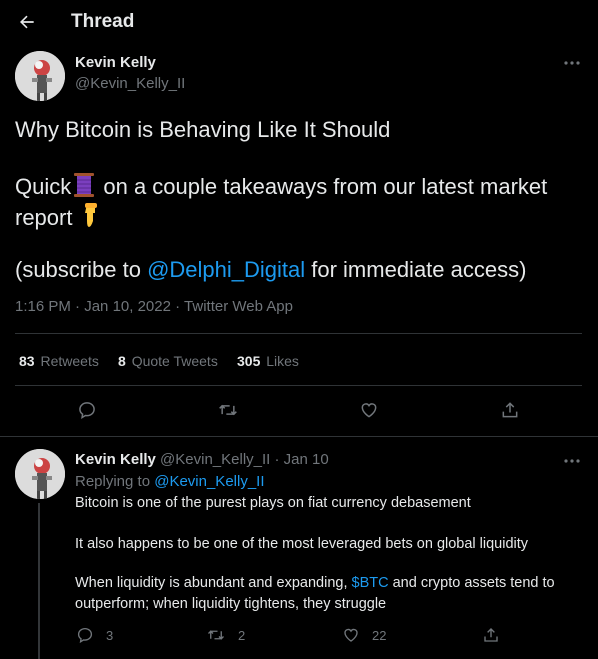  I want to click on replying-to-mention: @Kevin_Kelly_II, so click(209, 481).